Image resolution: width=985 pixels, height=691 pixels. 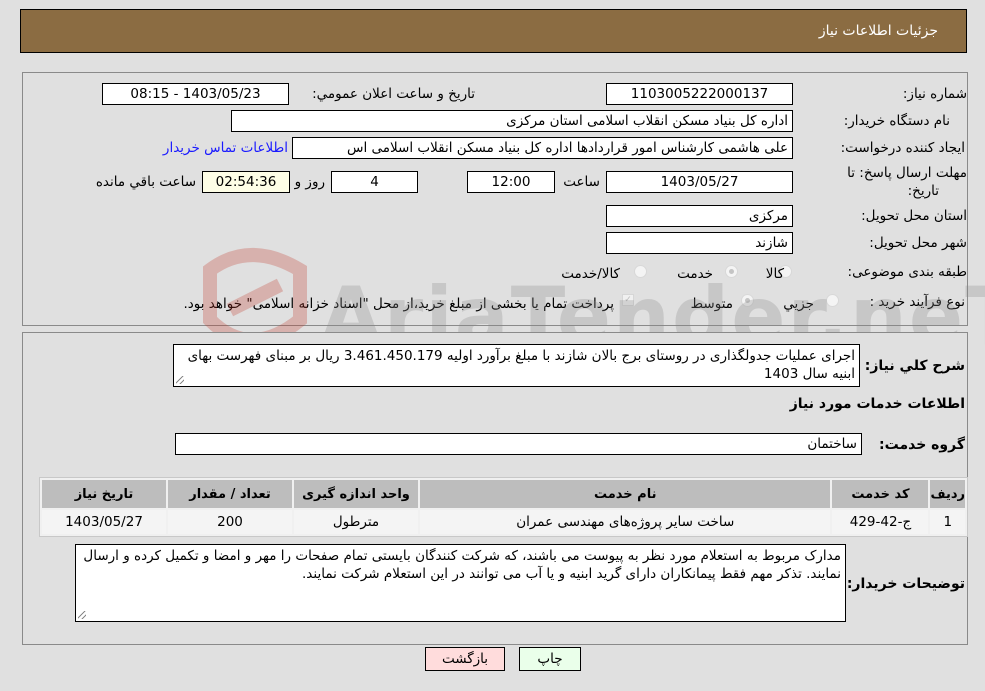 What do you see at coordinates (832, 300) in the screenshot?
I see `process-radio-minor` at bounding box center [832, 300].